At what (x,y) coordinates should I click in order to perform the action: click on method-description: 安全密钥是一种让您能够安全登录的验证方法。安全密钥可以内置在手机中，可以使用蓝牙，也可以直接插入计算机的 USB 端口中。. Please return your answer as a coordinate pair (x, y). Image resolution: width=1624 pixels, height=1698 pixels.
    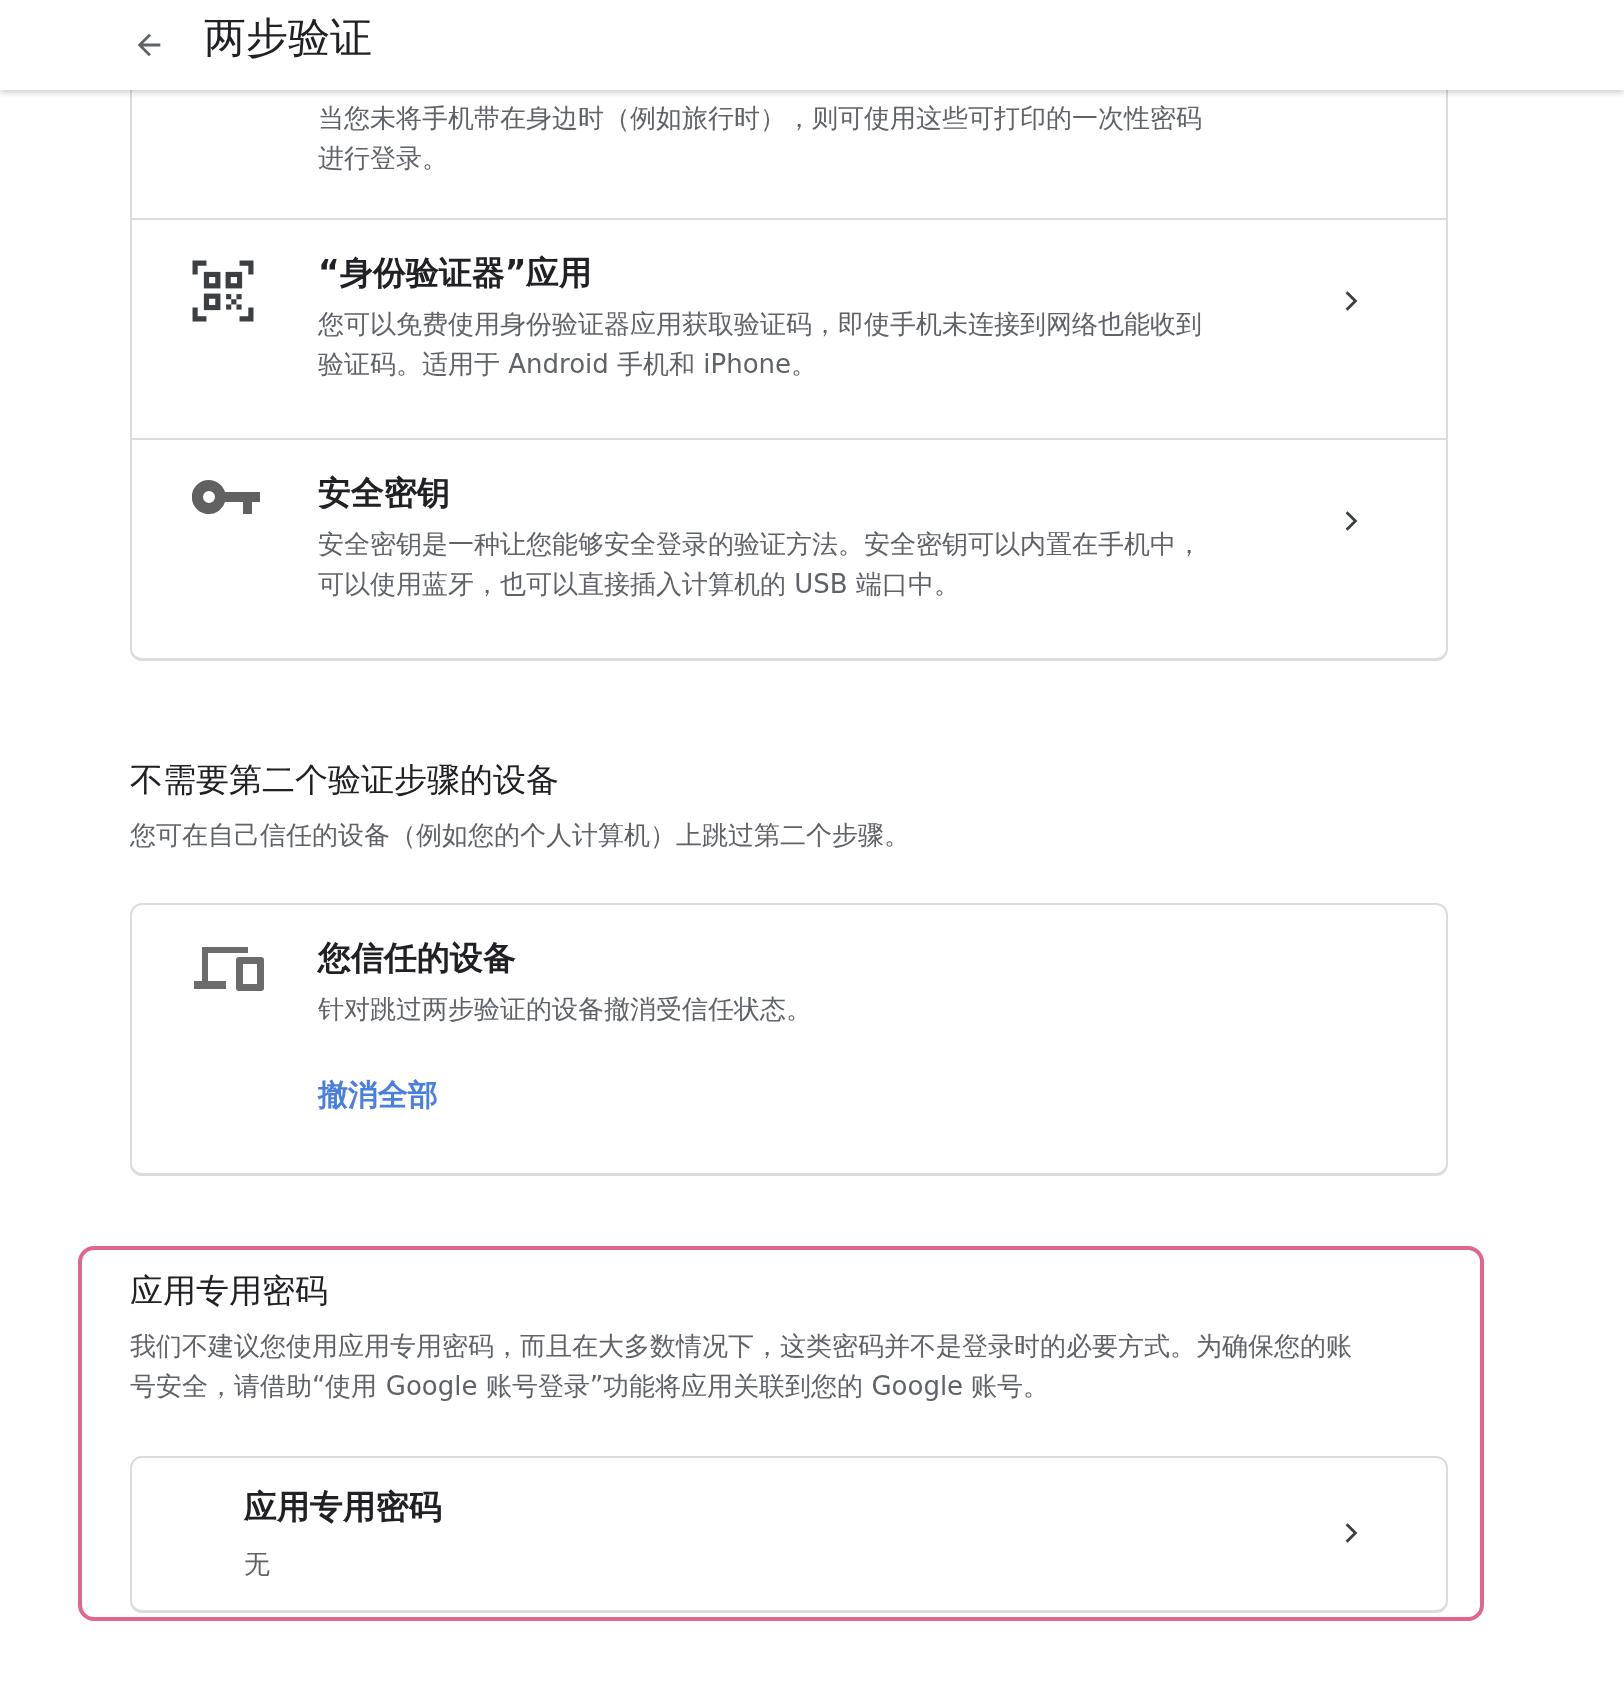
    Looking at the image, I should click on (760, 564).